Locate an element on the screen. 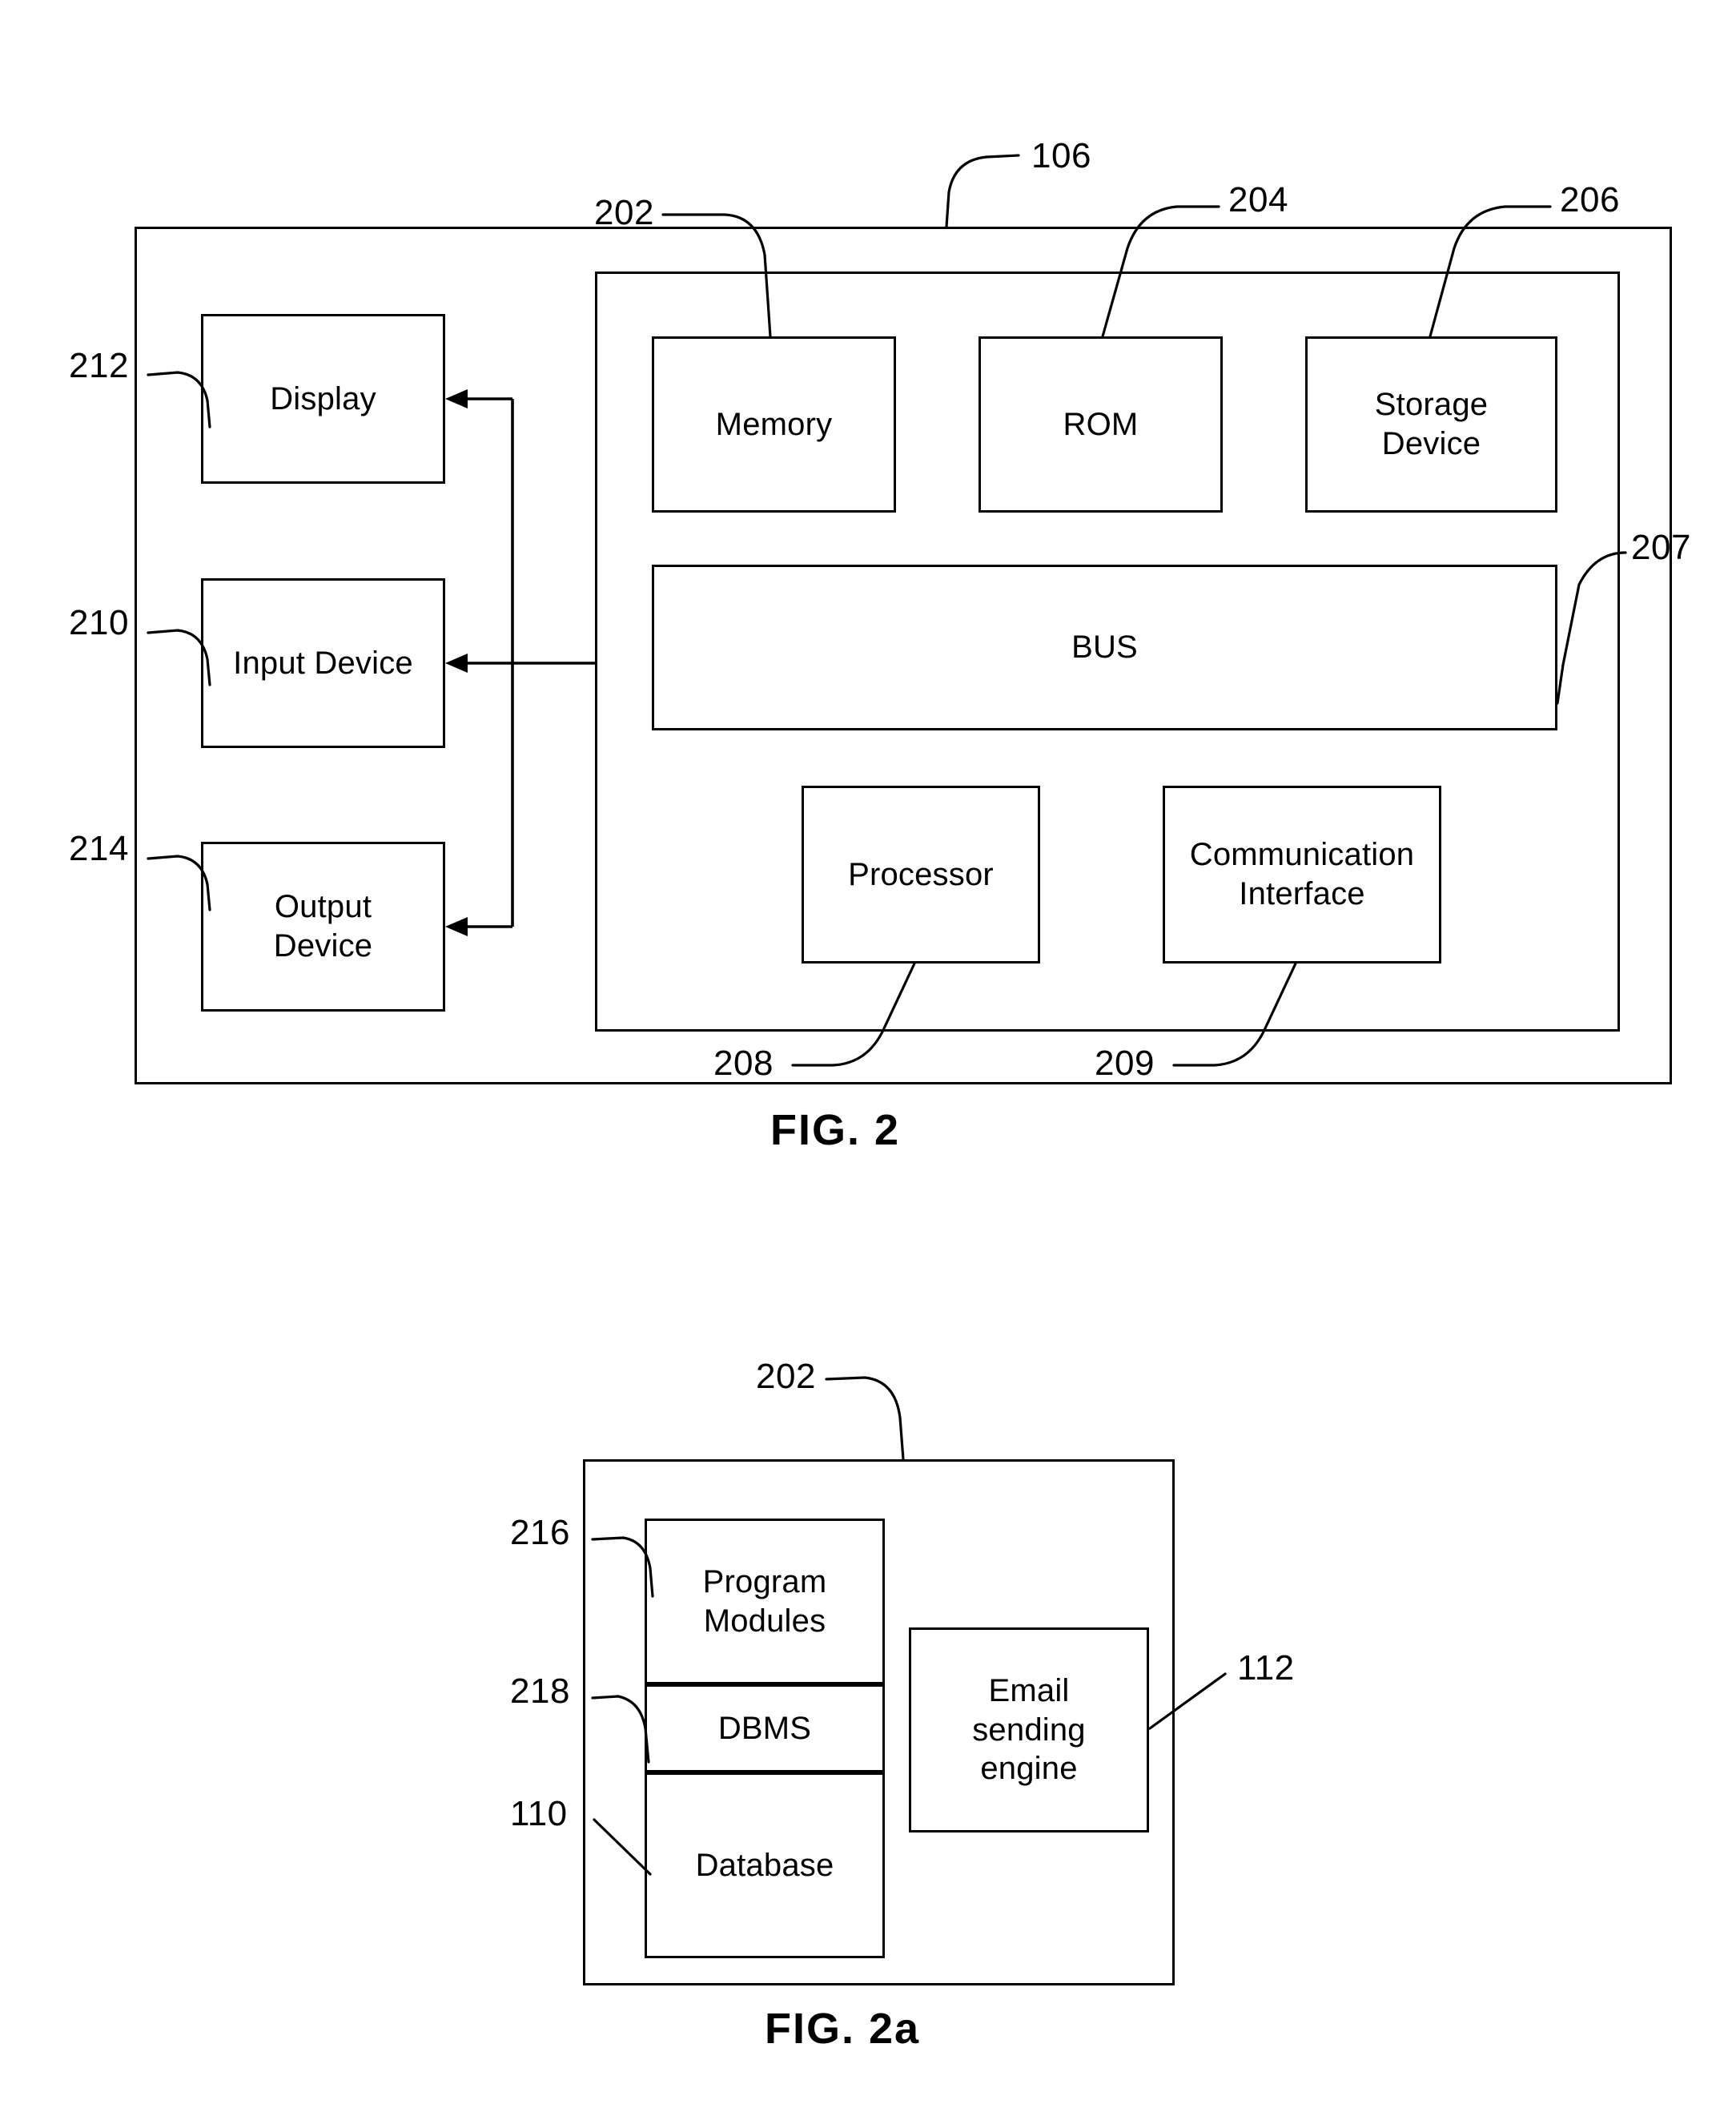 Image resolution: width=1736 pixels, height=2104 pixels. fig2-ref-214: 214 is located at coordinates (99, 848).